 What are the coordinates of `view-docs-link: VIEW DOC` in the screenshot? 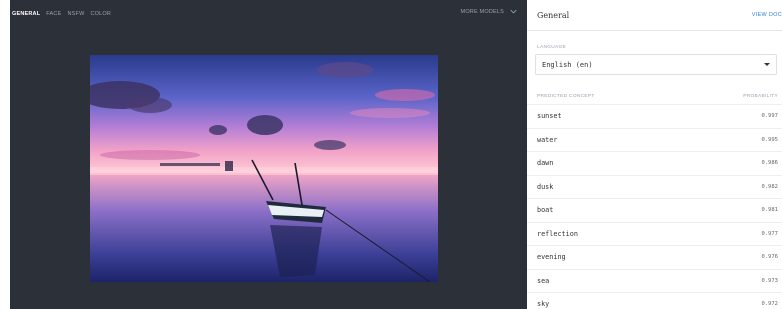 It's located at (767, 15).